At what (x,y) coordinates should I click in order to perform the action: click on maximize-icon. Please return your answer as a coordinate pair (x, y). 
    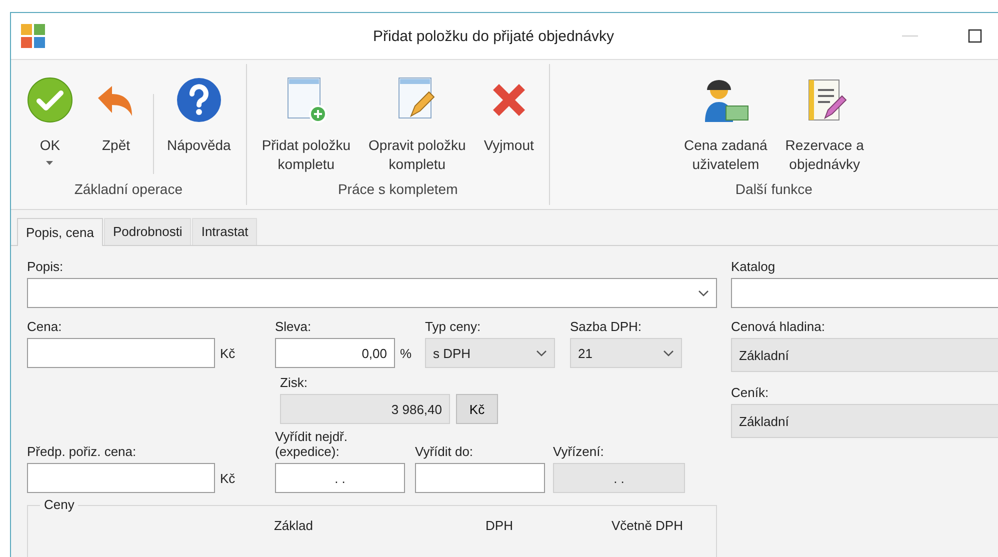
    Looking at the image, I should click on (975, 36).